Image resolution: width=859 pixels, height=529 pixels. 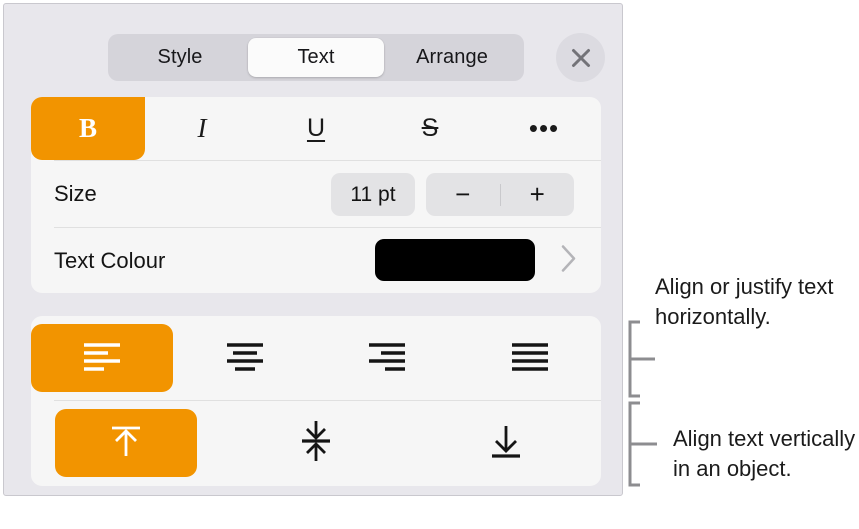 I want to click on more-options-button: •••, so click(x=544, y=128).